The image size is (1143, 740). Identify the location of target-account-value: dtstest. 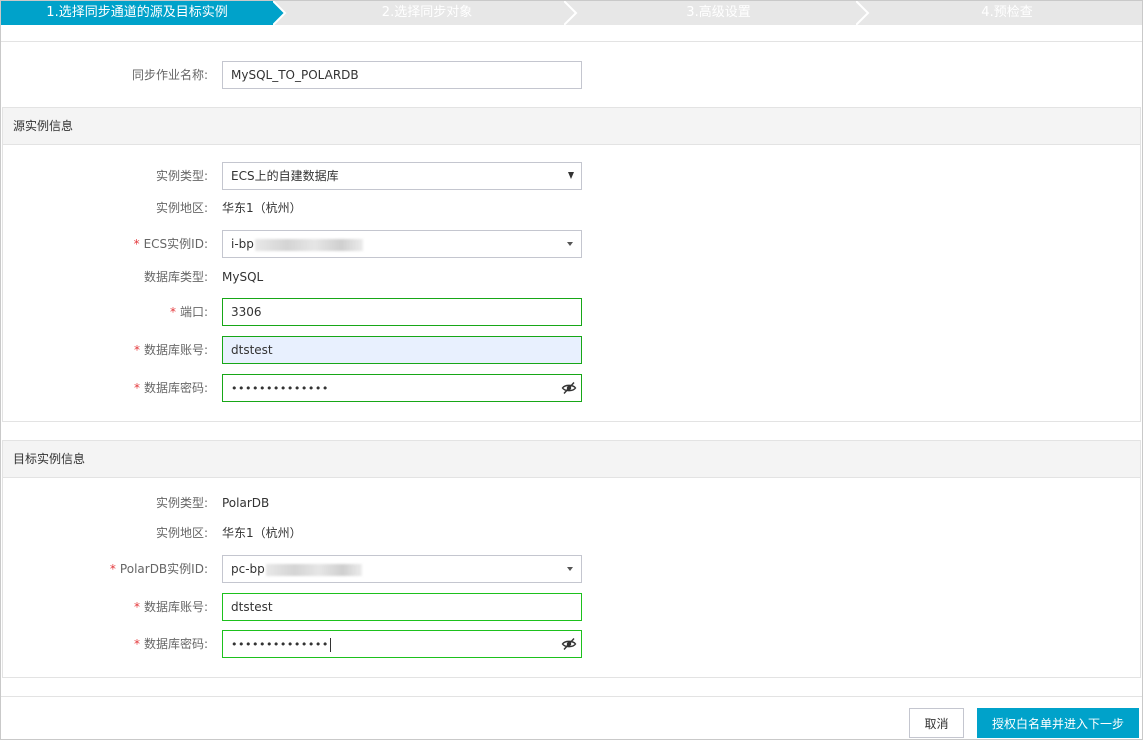
(252, 607).